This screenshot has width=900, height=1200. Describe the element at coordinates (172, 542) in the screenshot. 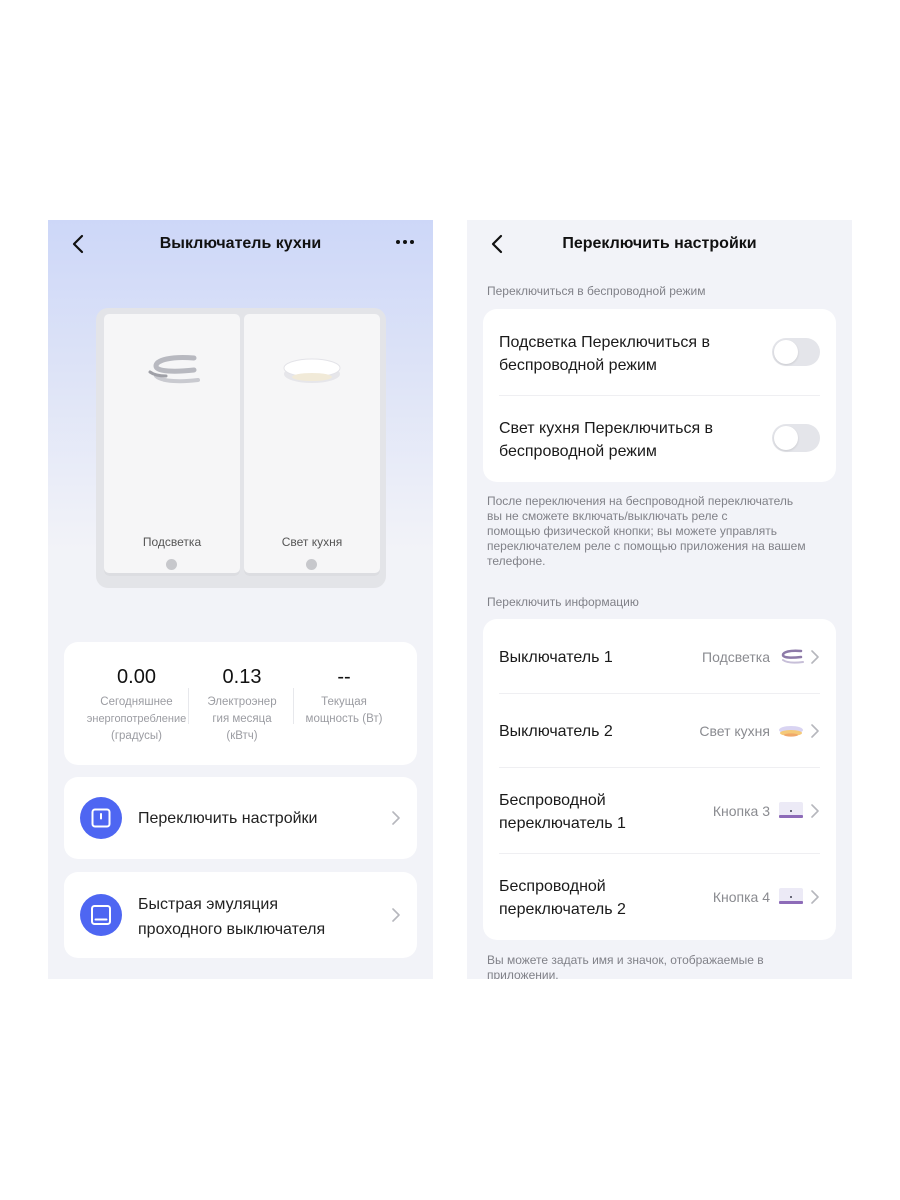

I see `key-label: Подсветка` at that location.